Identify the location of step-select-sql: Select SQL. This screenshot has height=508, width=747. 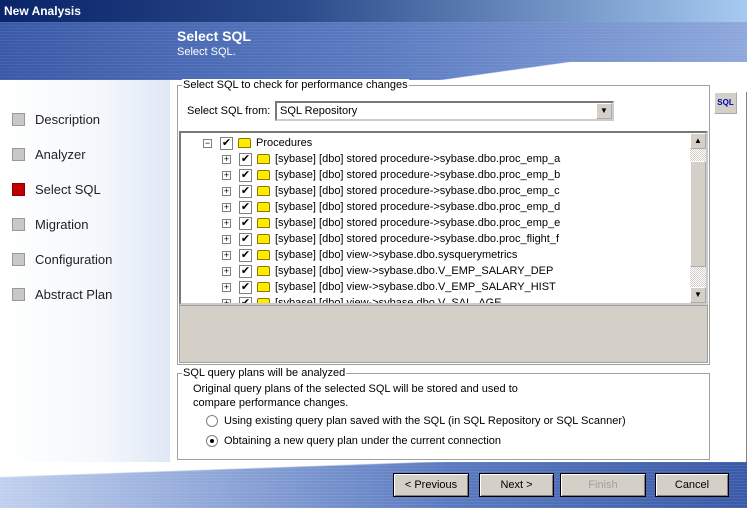
(56, 189).